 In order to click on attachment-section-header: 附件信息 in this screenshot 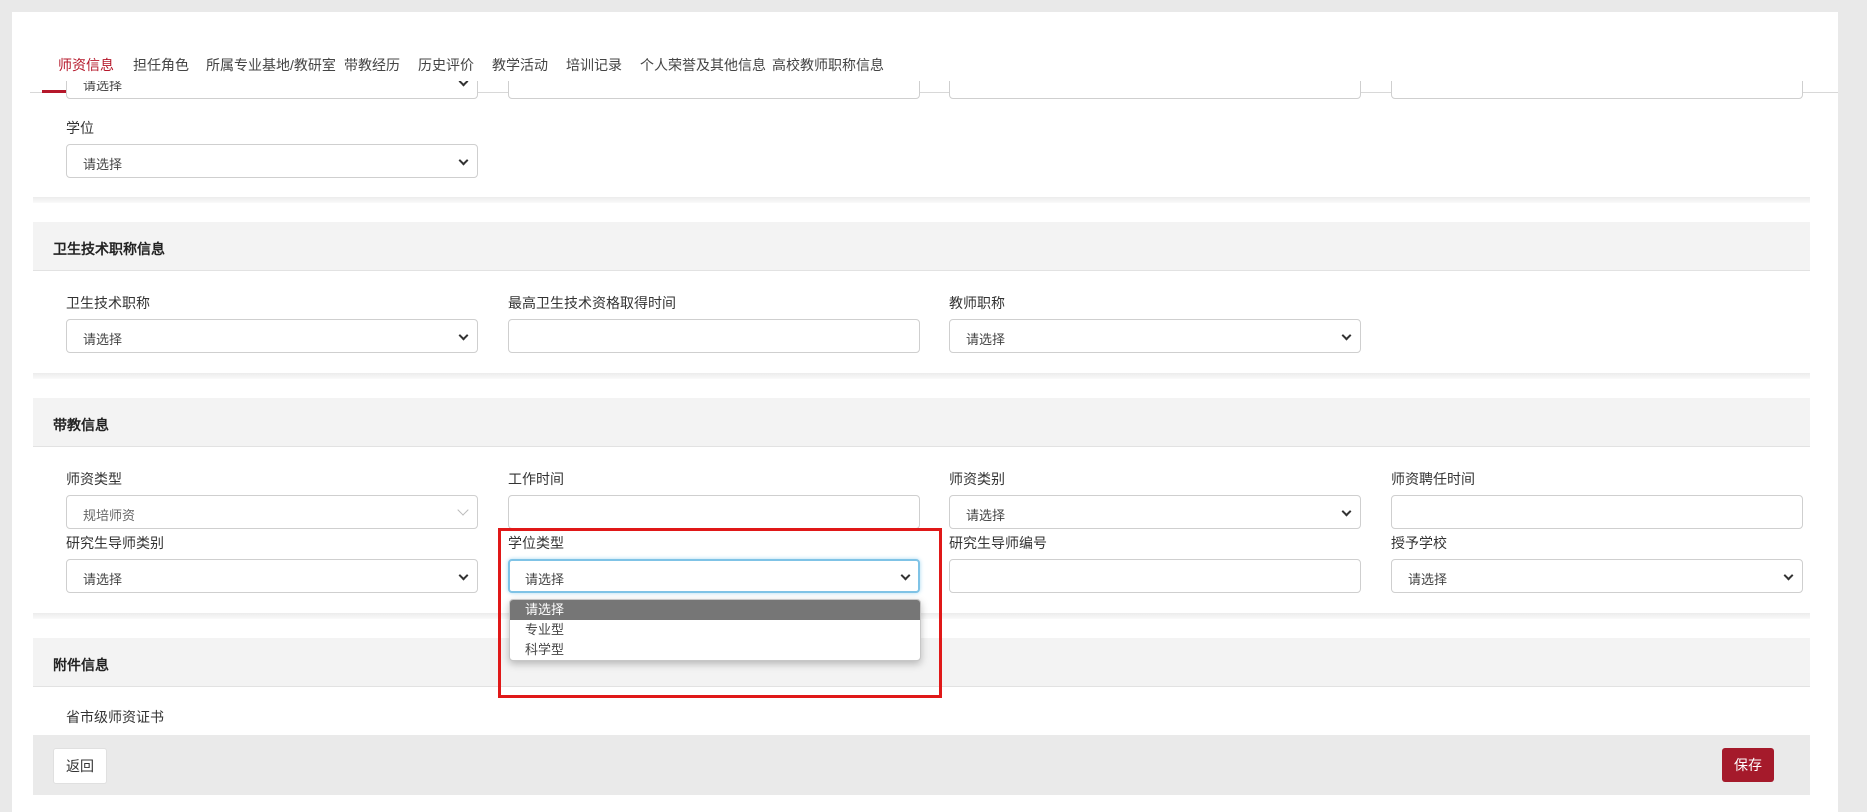, I will do `click(921, 662)`.